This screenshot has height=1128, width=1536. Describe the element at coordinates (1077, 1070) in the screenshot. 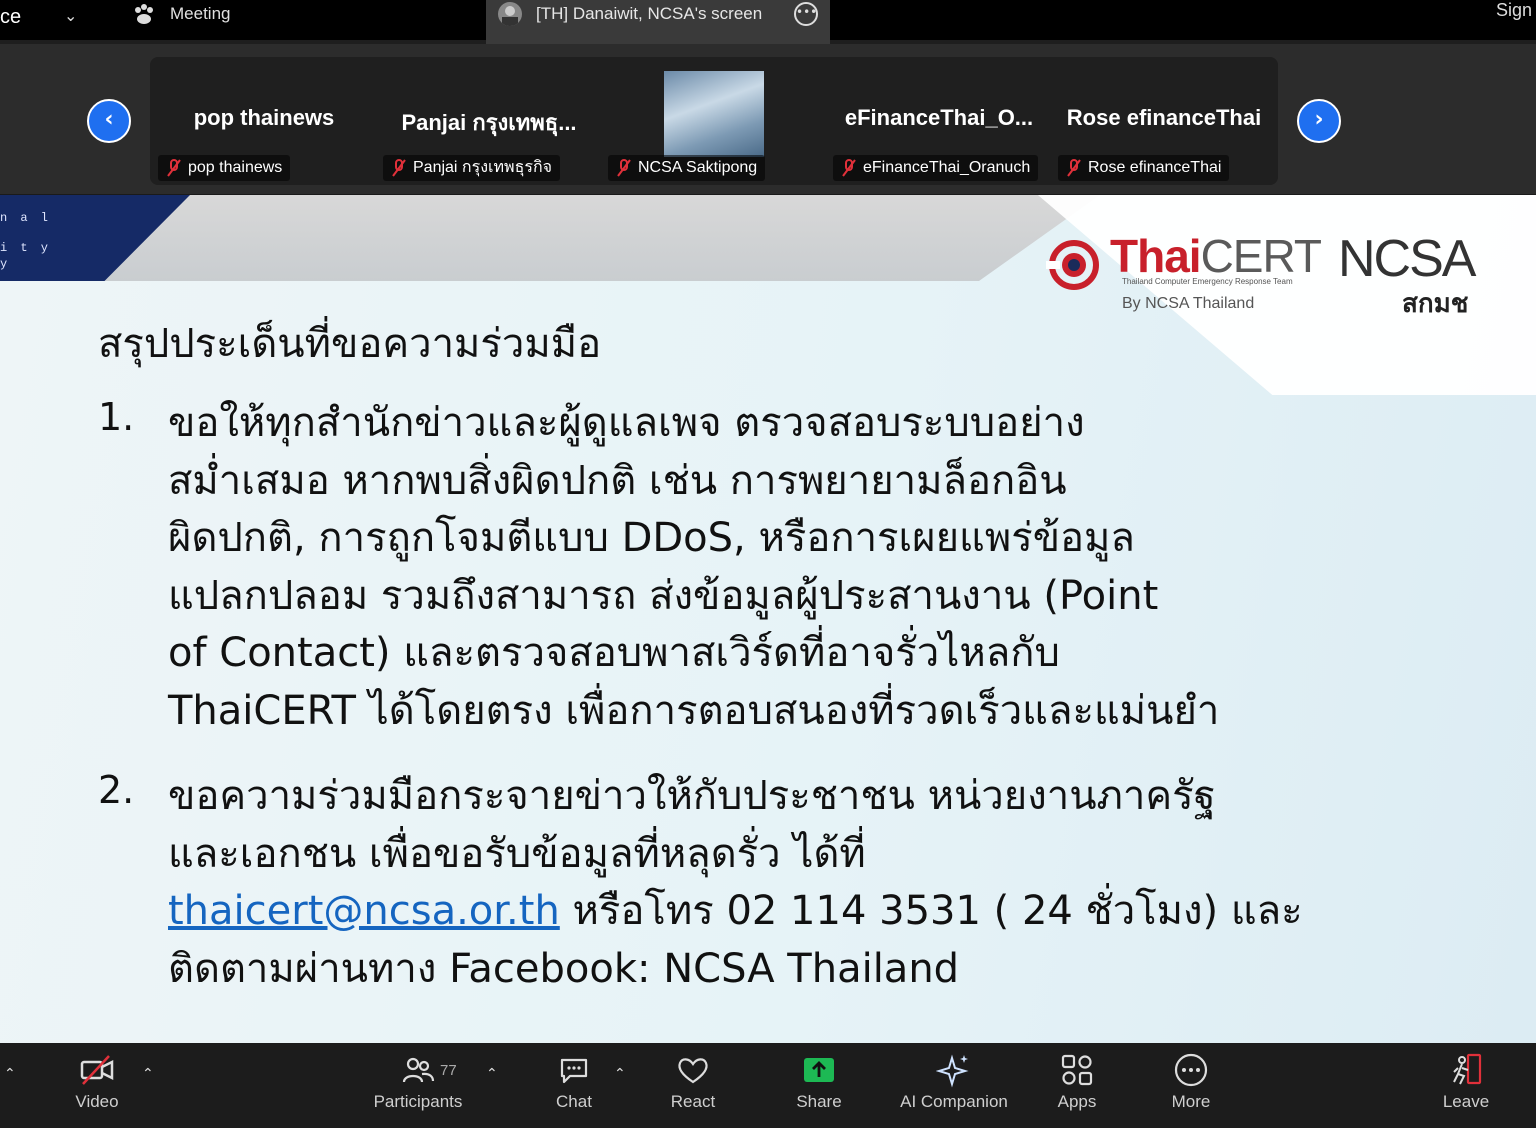

I see `apps-icon` at that location.